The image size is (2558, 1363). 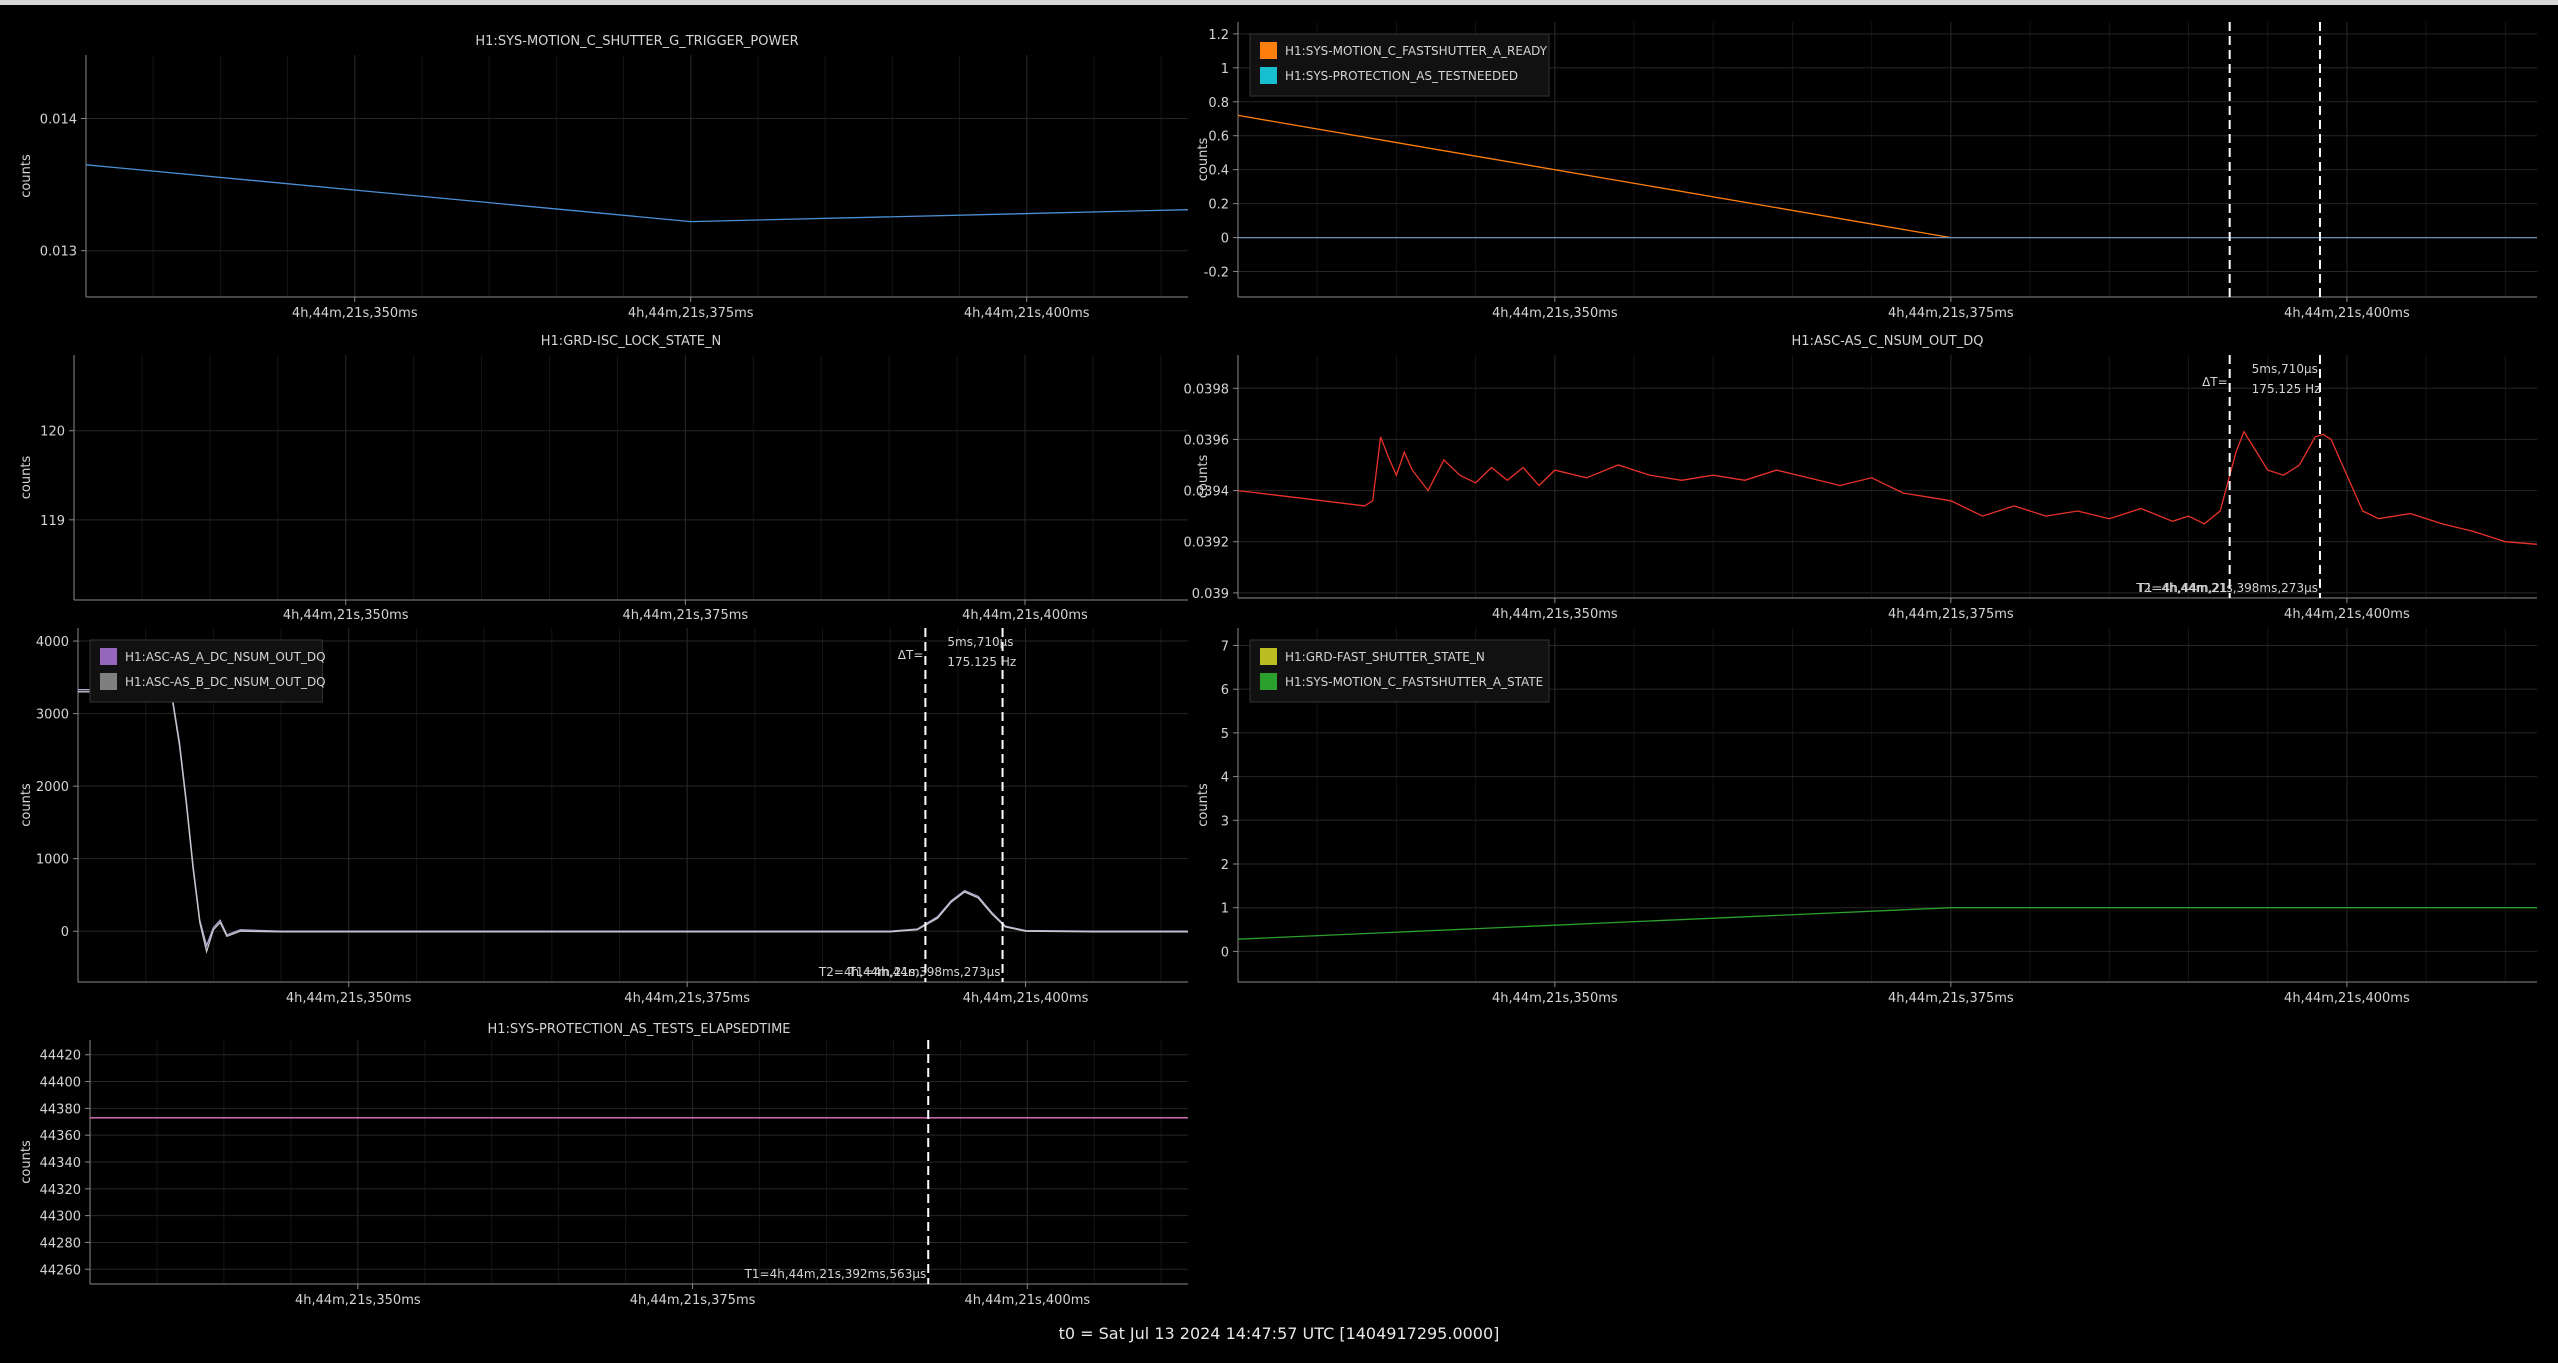 What do you see at coordinates (60, 1217) in the screenshot?
I see `y-tick-label: 44300` at bounding box center [60, 1217].